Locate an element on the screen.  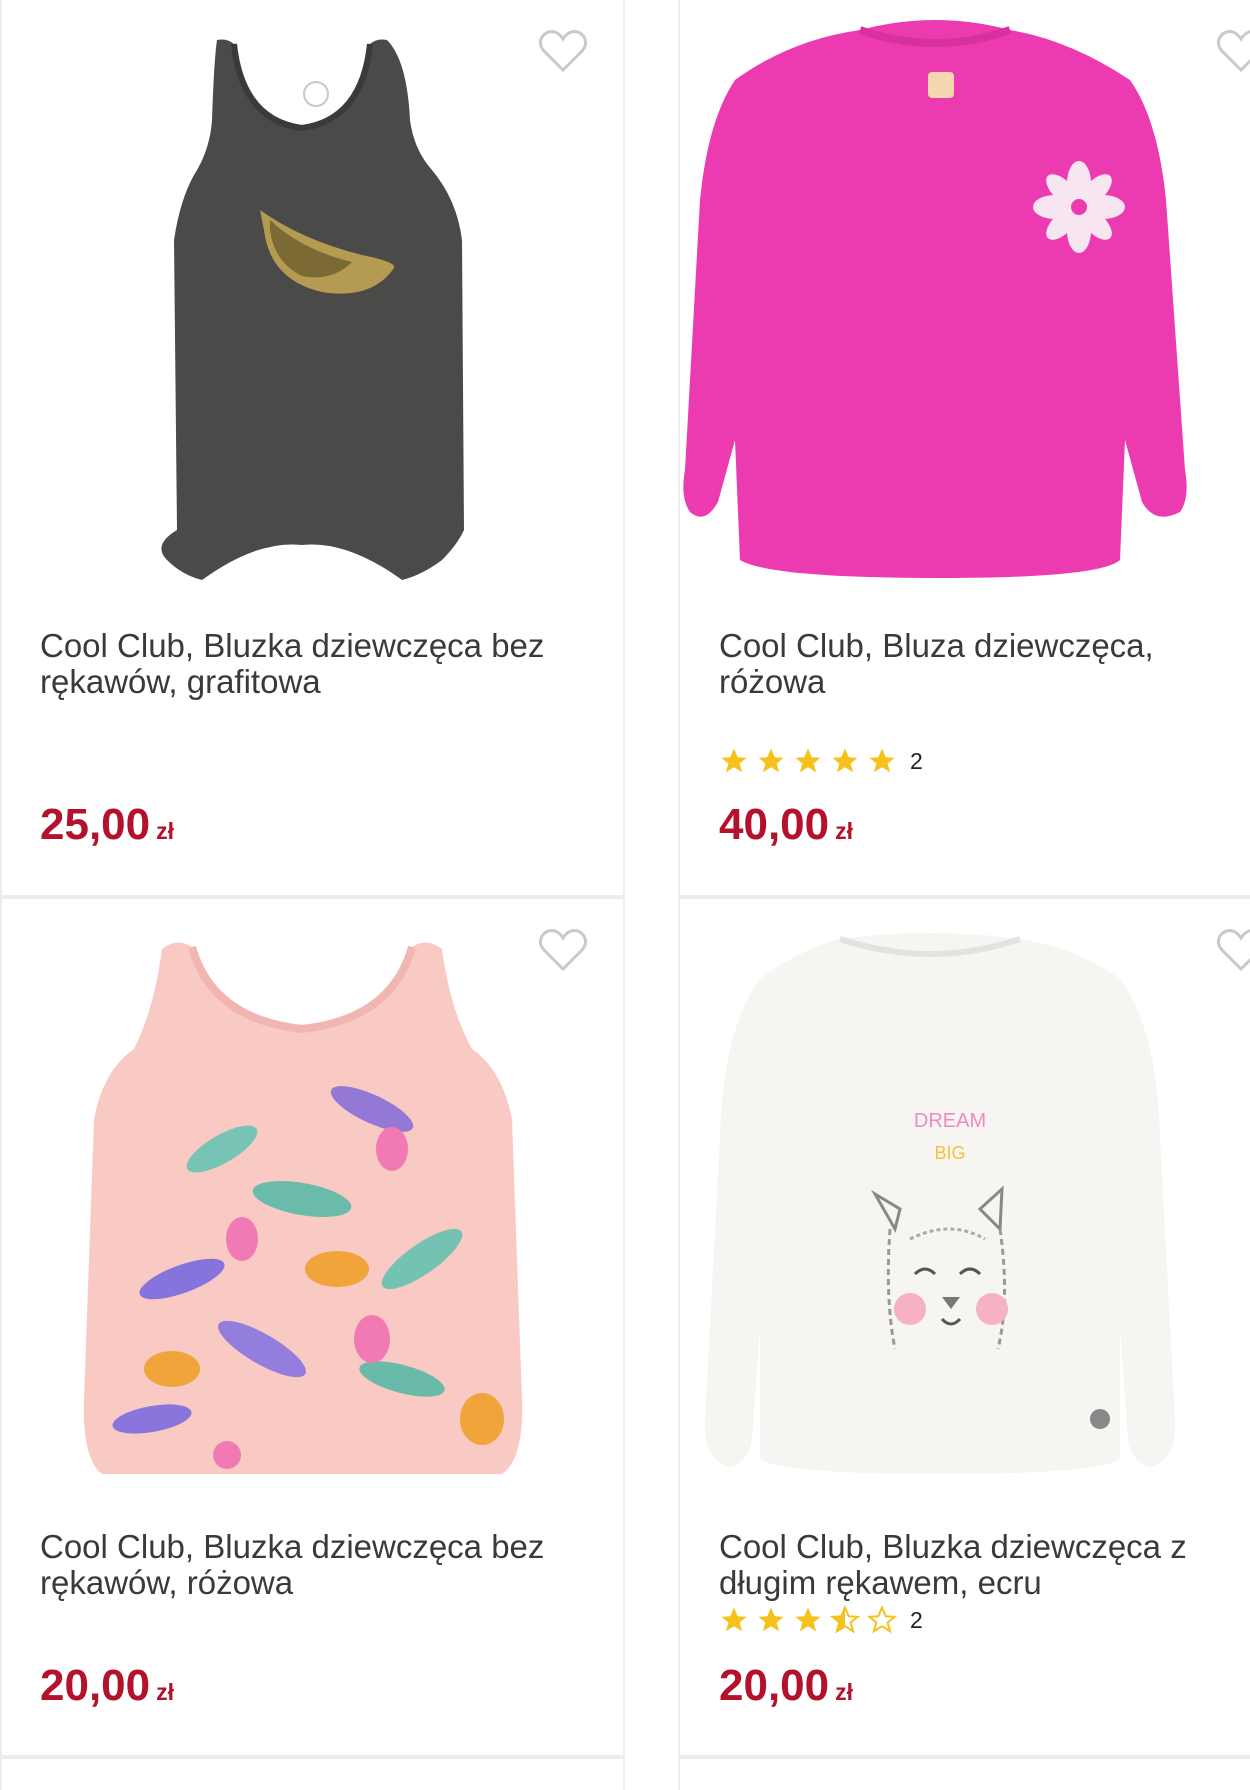
star-empty-icon is located at coordinates (882, 1619).